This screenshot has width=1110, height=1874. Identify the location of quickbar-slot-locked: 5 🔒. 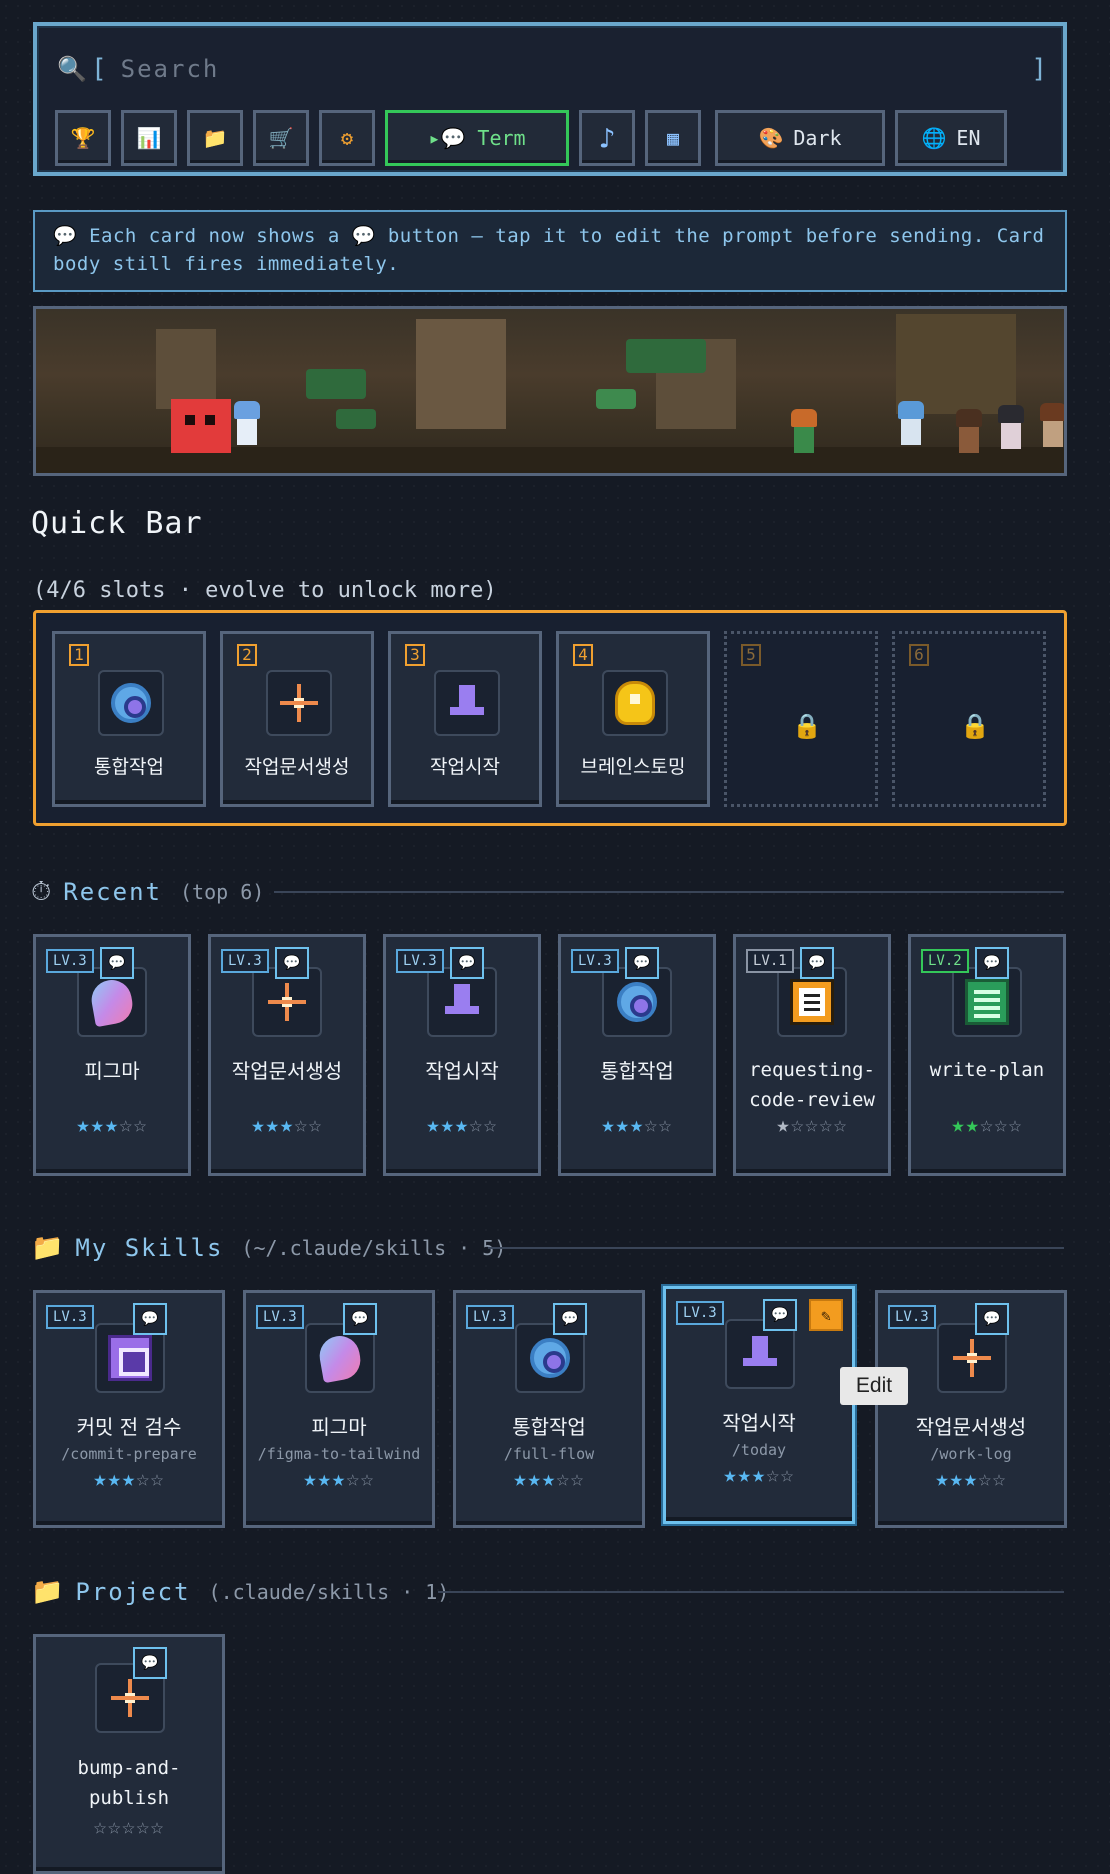
(801, 719).